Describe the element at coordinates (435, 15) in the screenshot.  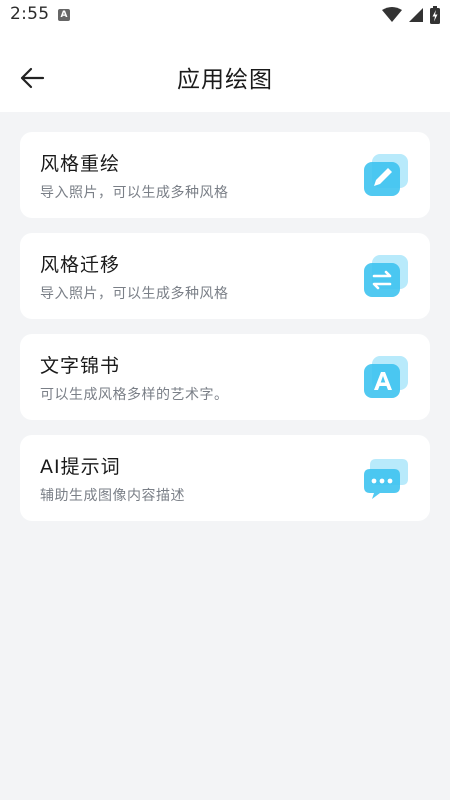
I see `battery-charging-icon` at that location.